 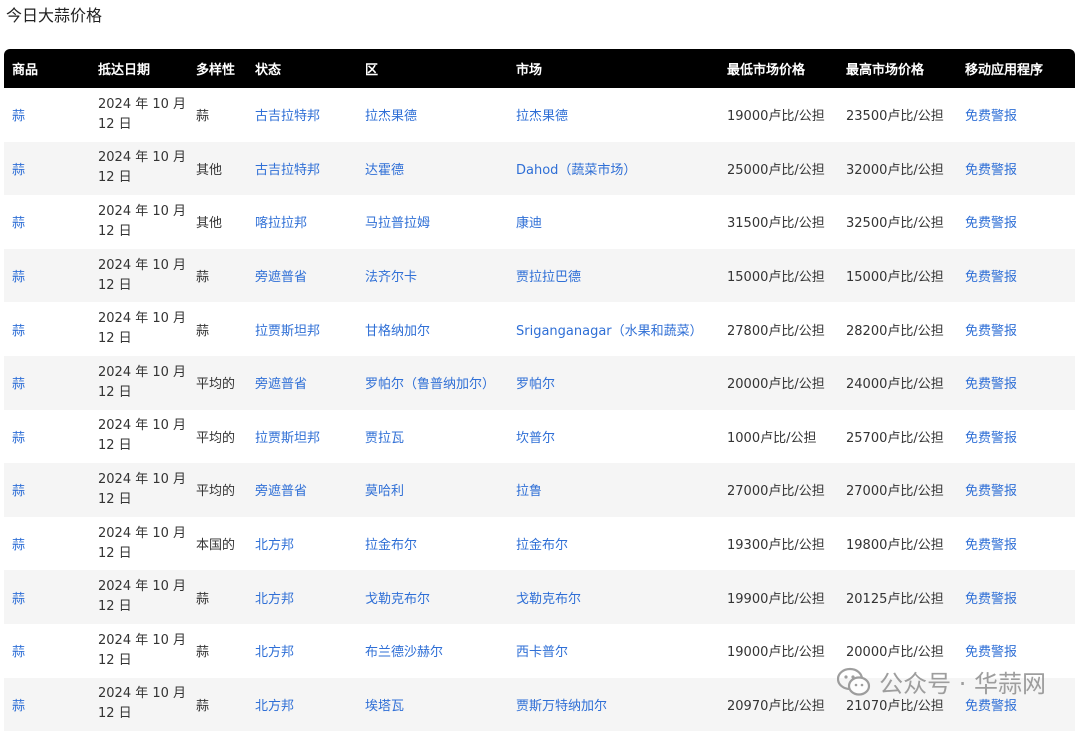 What do you see at coordinates (404, 652) in the screenshot?
I see `district-cell-text: 布兰德沙赫尔` at bounding box center [404, 652].